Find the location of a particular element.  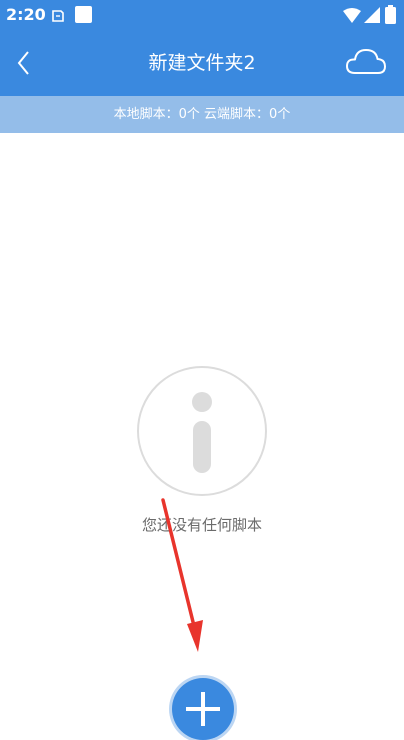

app-bar: 新建文件夹2 is located at coordinates (202, 63).